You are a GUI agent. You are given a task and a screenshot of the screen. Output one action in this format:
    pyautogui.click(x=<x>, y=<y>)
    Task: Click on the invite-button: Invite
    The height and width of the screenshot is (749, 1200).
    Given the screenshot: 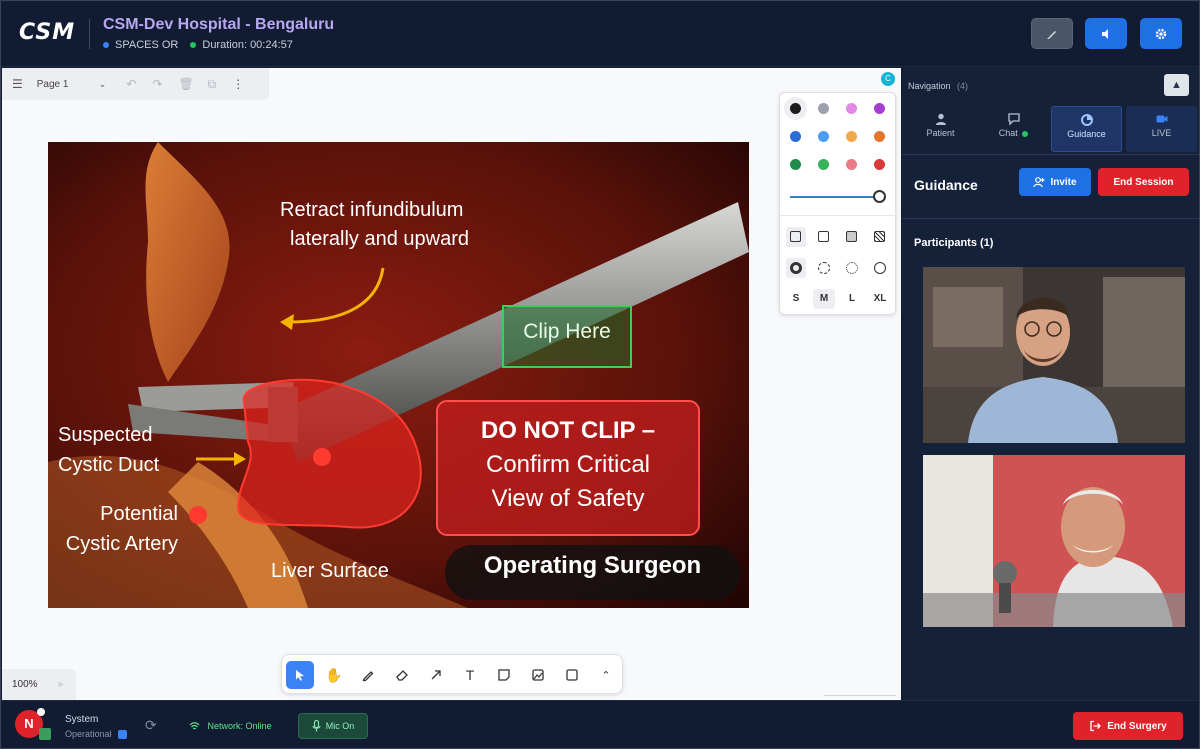 What is the action you would take?
    pyautogui.click(x=1055, y=182)
    